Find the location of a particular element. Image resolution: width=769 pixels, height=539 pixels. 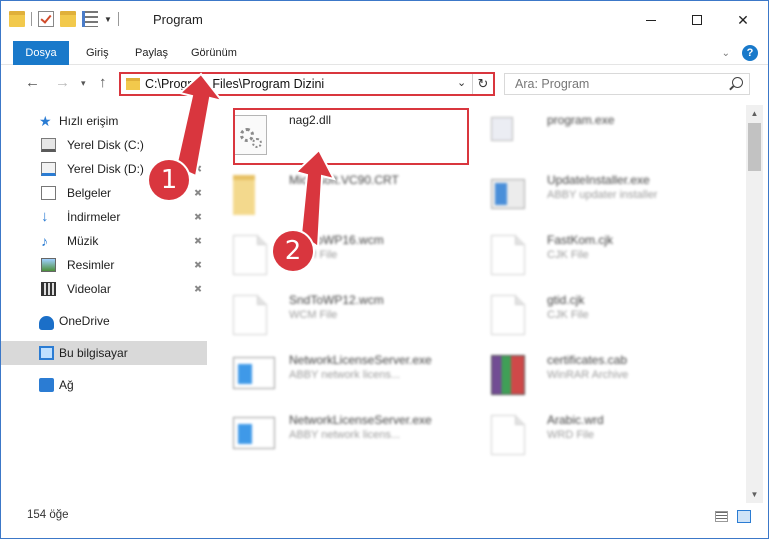

star-icon: ★ is located at coordinates (45, 121).